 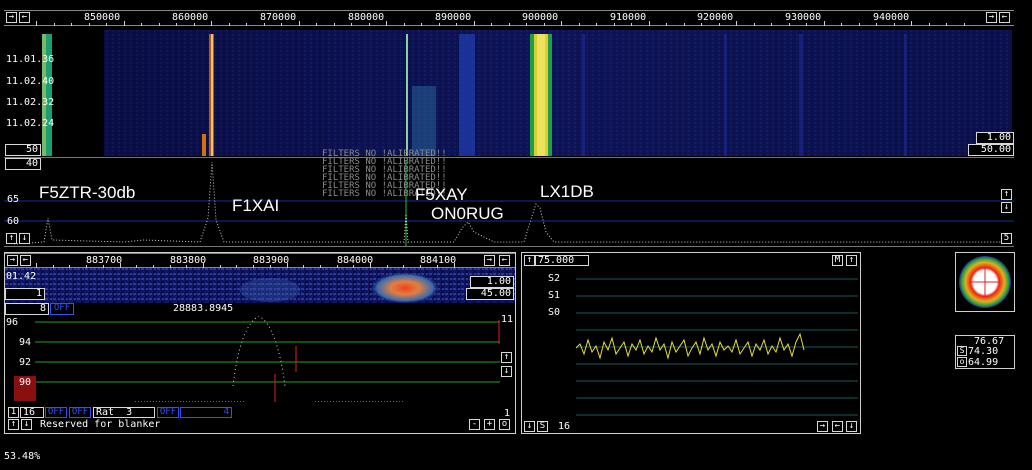 What do you see at coordinates (25, 294) in the screenshot?
I see `bb-box-1: 1` at bounding box center [25, 294].